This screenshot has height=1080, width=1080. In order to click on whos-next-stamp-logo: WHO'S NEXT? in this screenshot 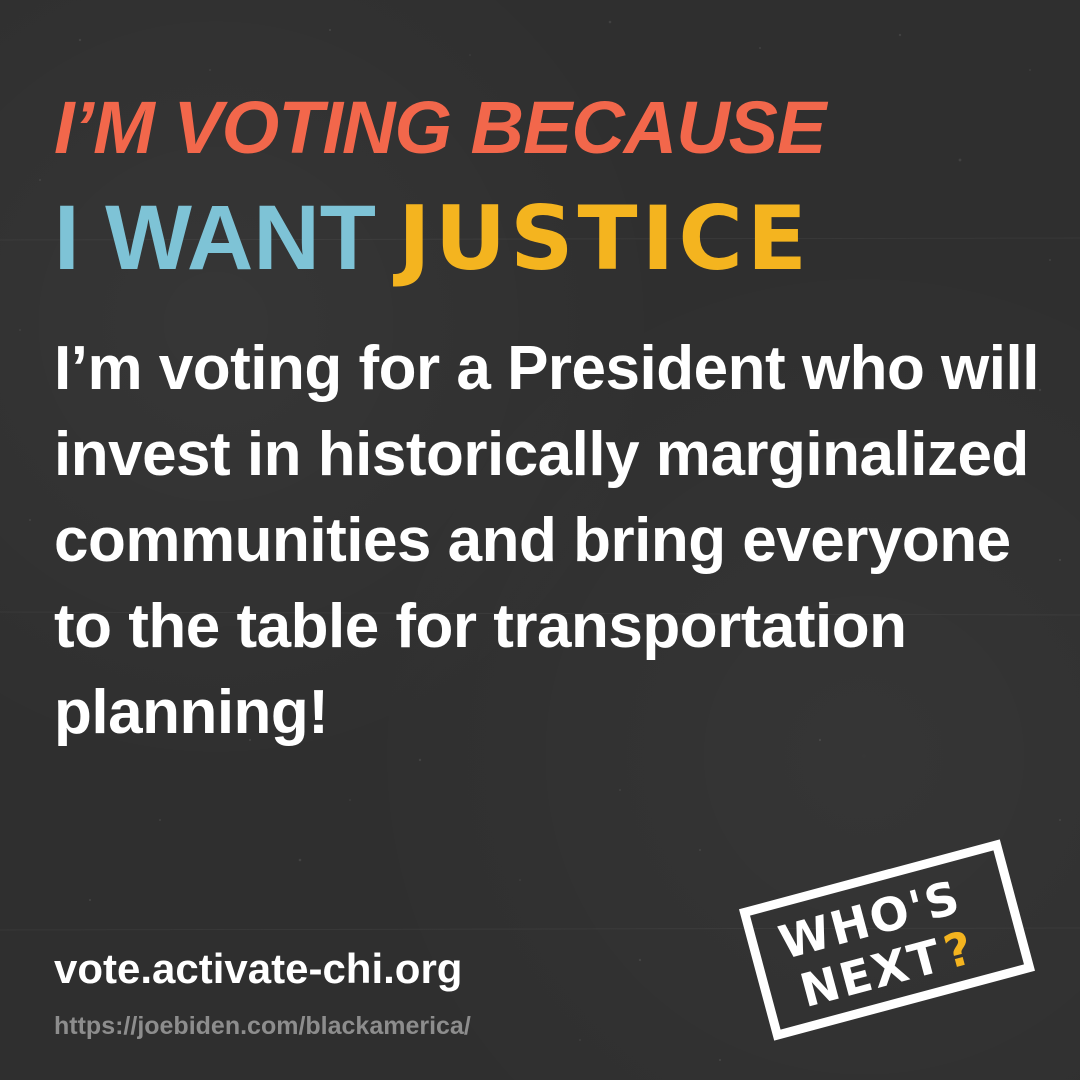, I will do `click(887, 940)`.